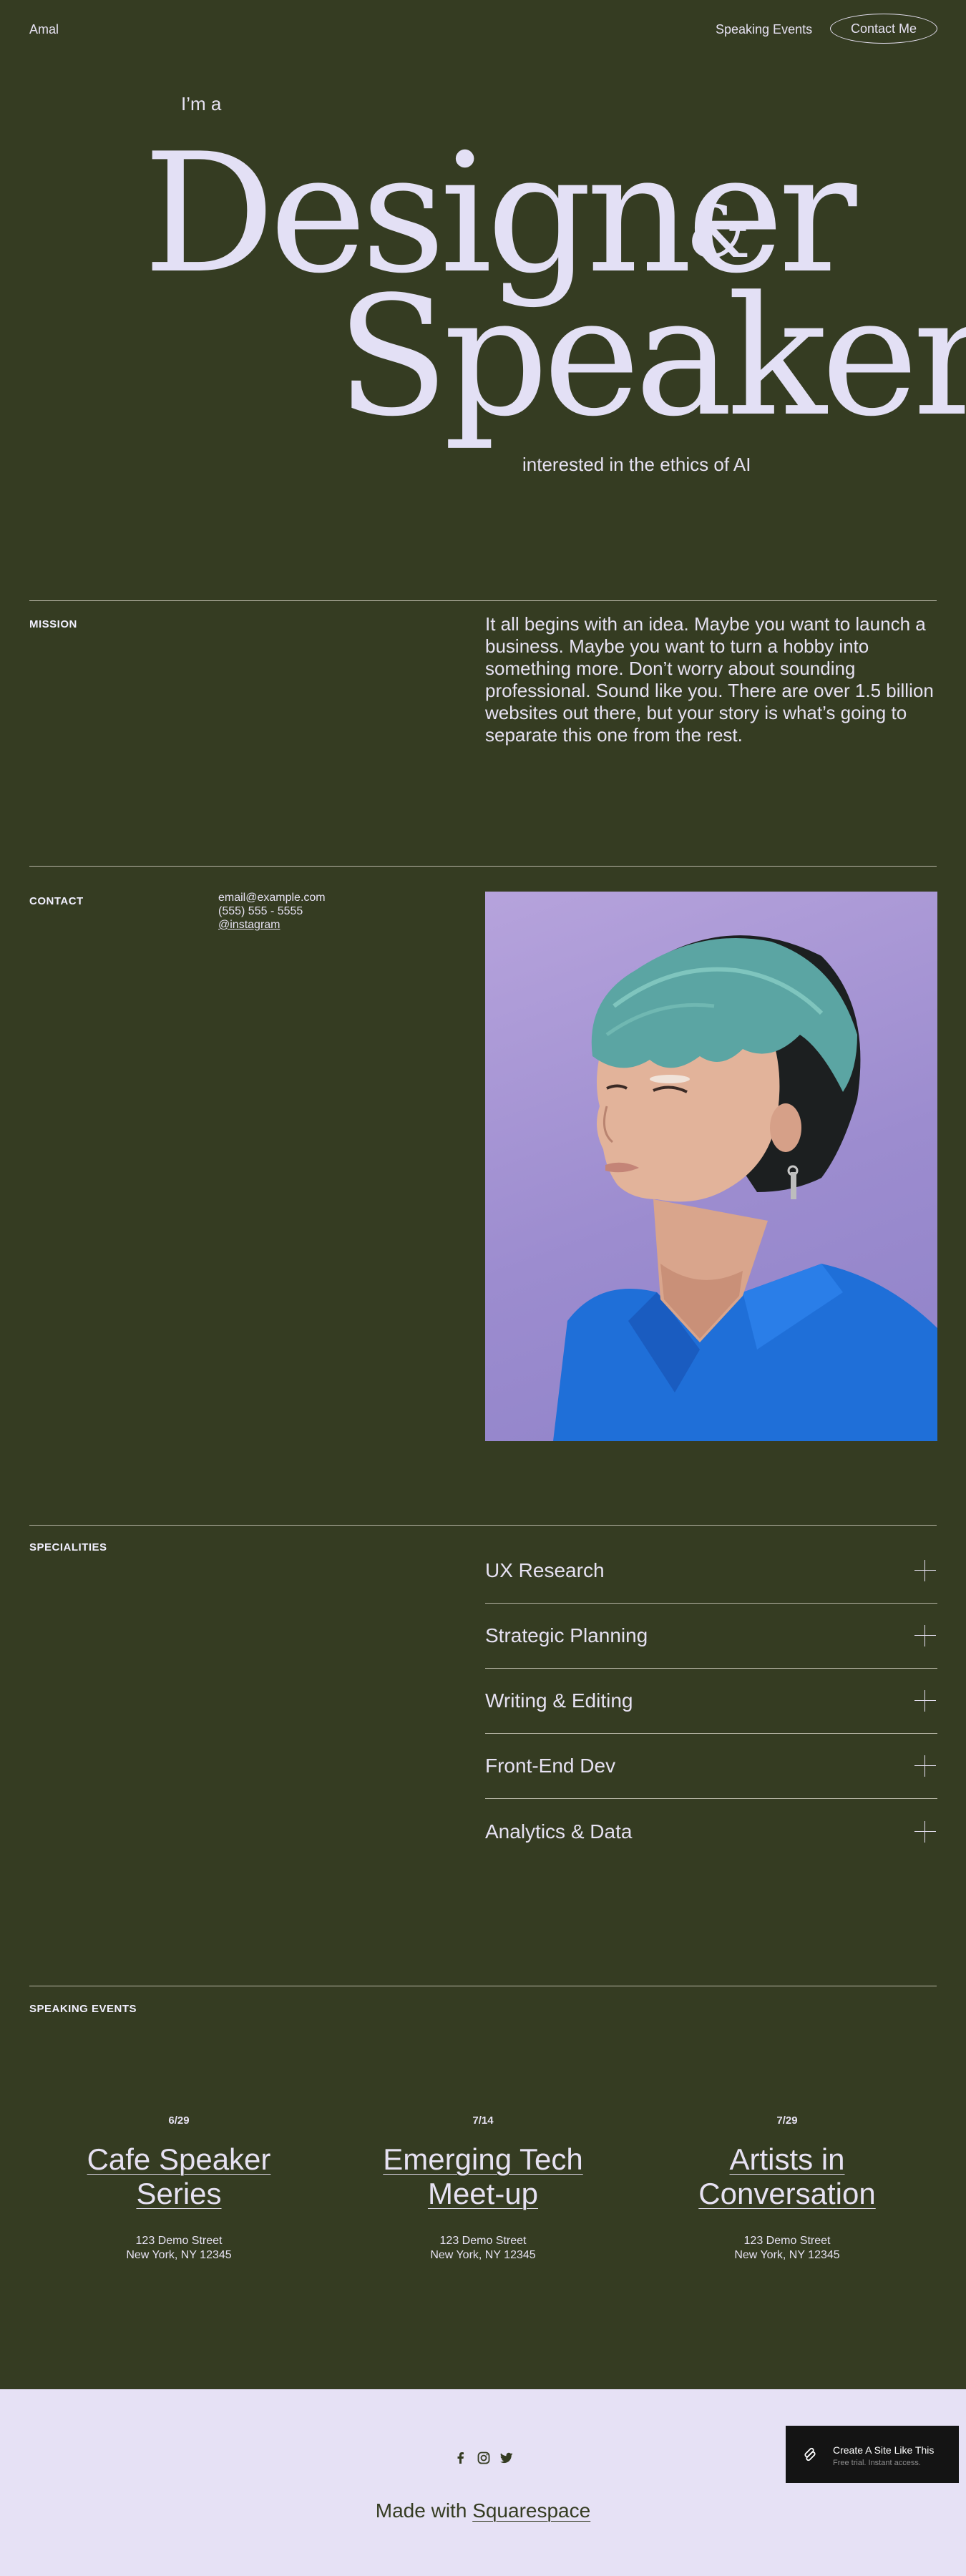  What do you see at coordinates (483, 2193) in the screenshot?
I see `event-title-line: Meet-up` at bounding box center [483, 2193].